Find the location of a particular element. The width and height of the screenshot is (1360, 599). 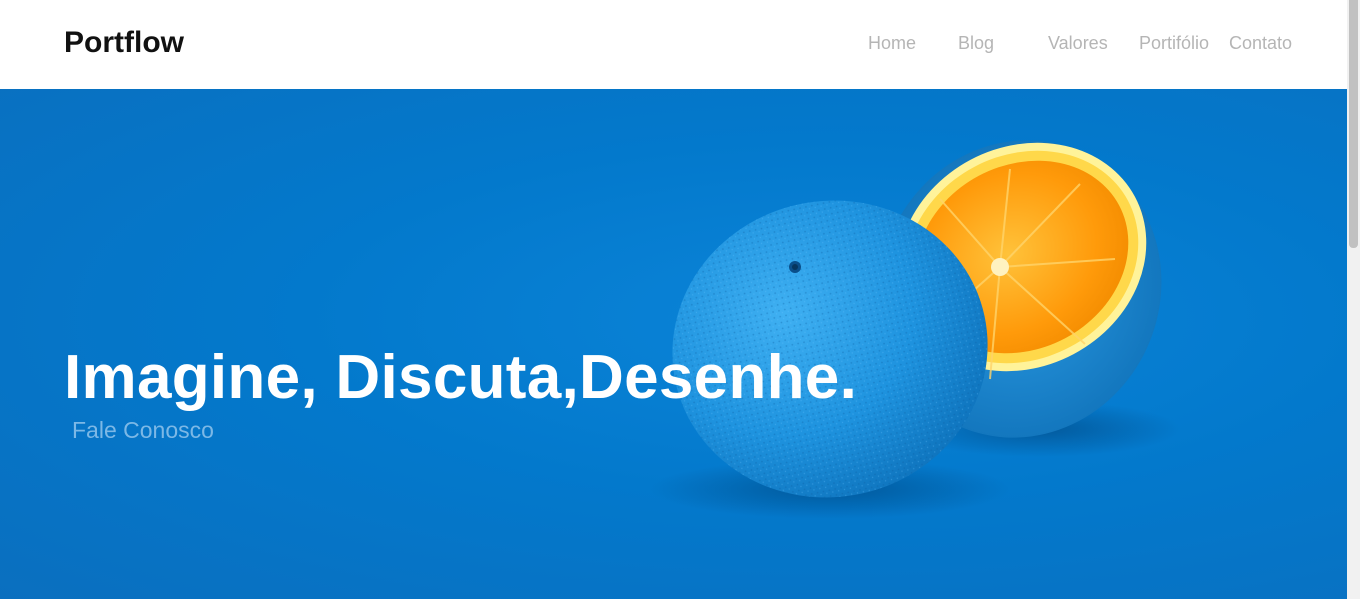

nav-item-valores: Valores is located at coordinates (1078, 43).